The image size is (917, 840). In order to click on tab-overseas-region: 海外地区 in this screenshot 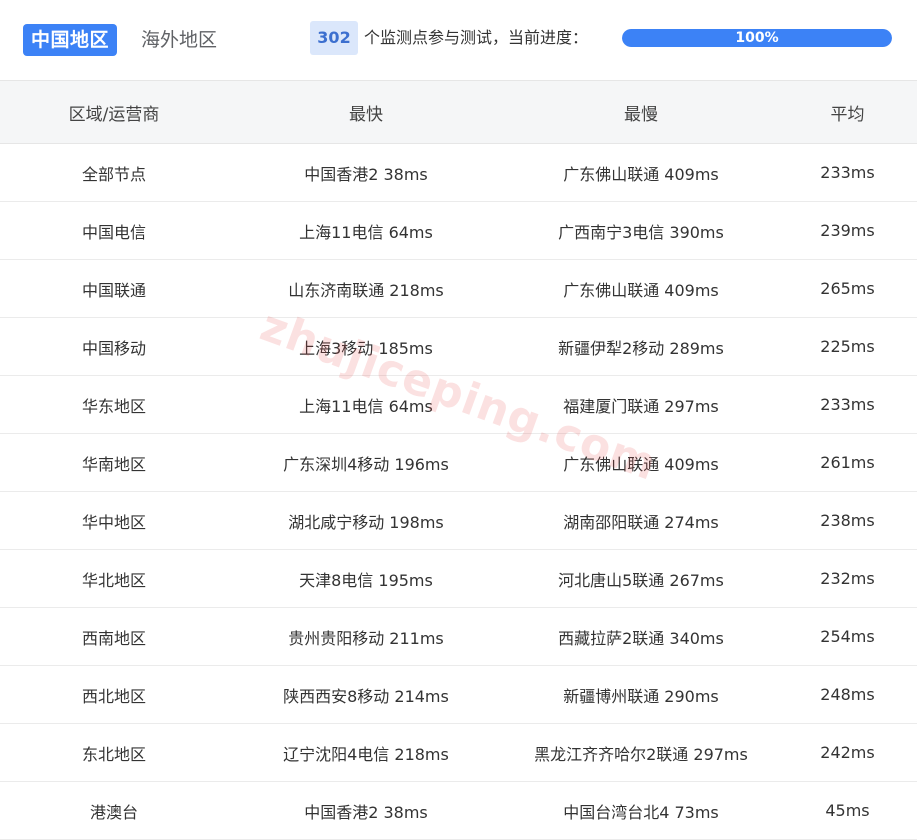, I will do `click(179, 40)`.